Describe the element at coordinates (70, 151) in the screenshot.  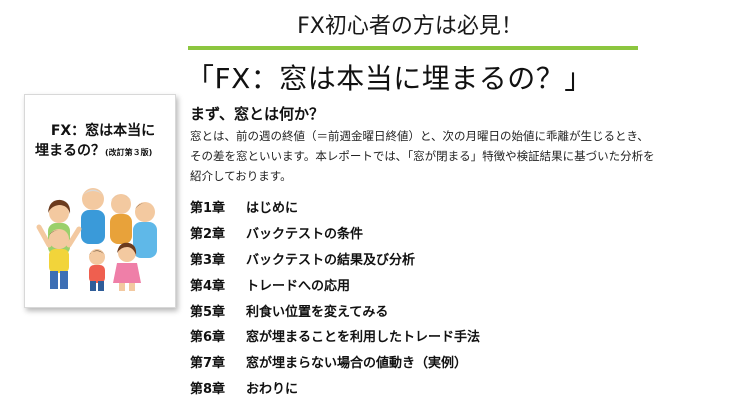
I see `book-title-line2: 埋まるの？` at that location.